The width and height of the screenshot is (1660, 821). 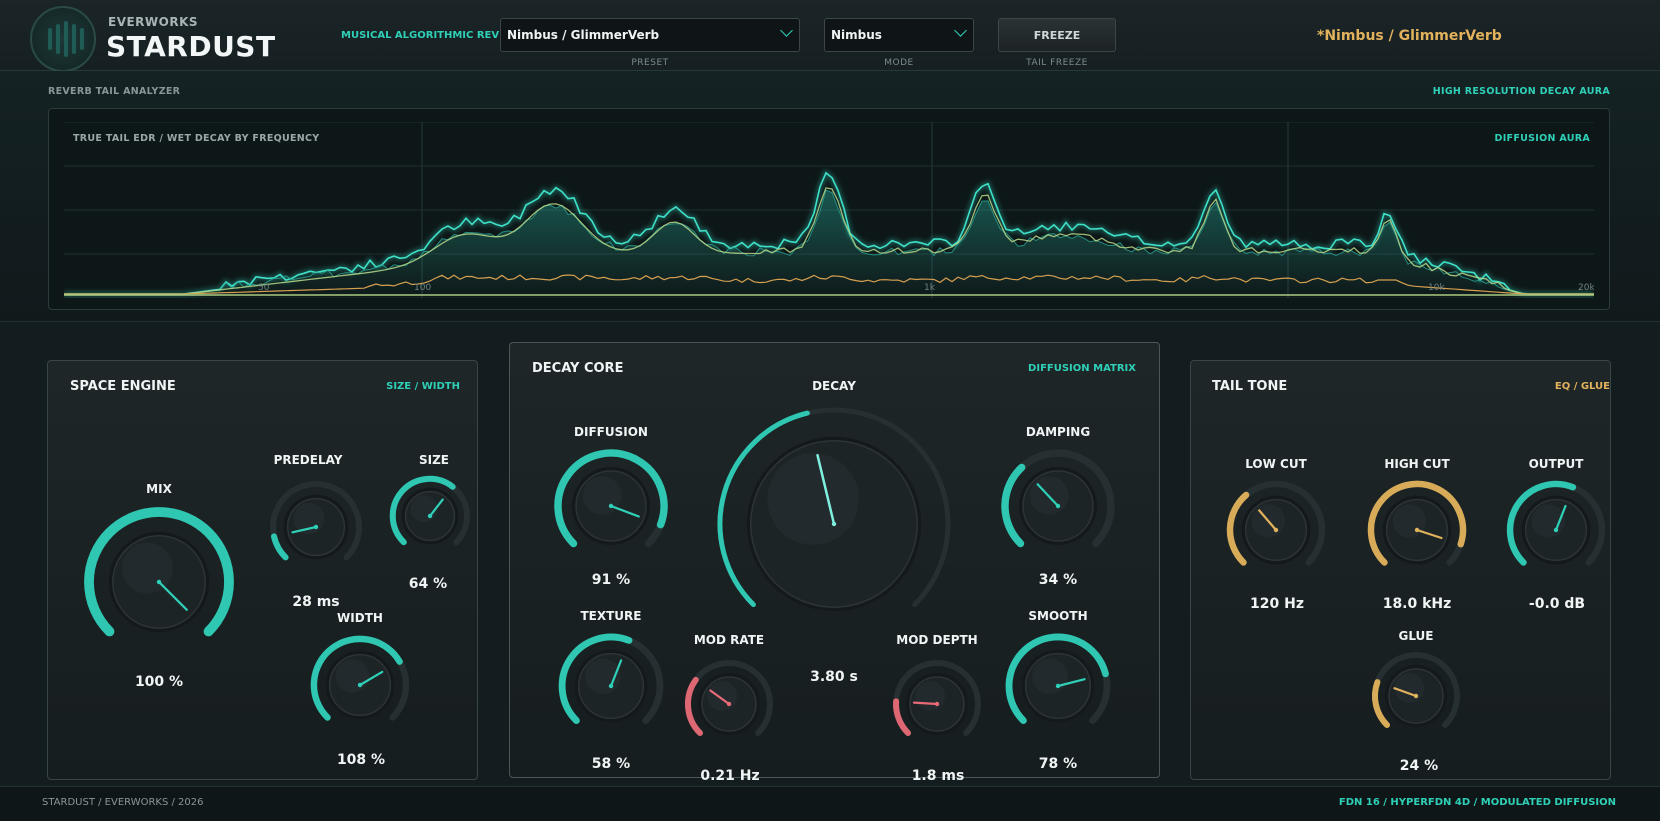 What do you see at coordinates (159, 582) in the screenshot?
I see `mix-knob` at bounding box center [159, 582].